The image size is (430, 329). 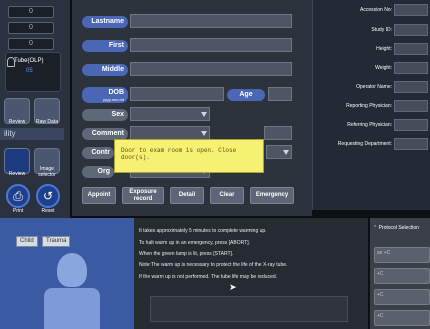 I want to click on review-button-label: Review, so click(x=17, y=122).